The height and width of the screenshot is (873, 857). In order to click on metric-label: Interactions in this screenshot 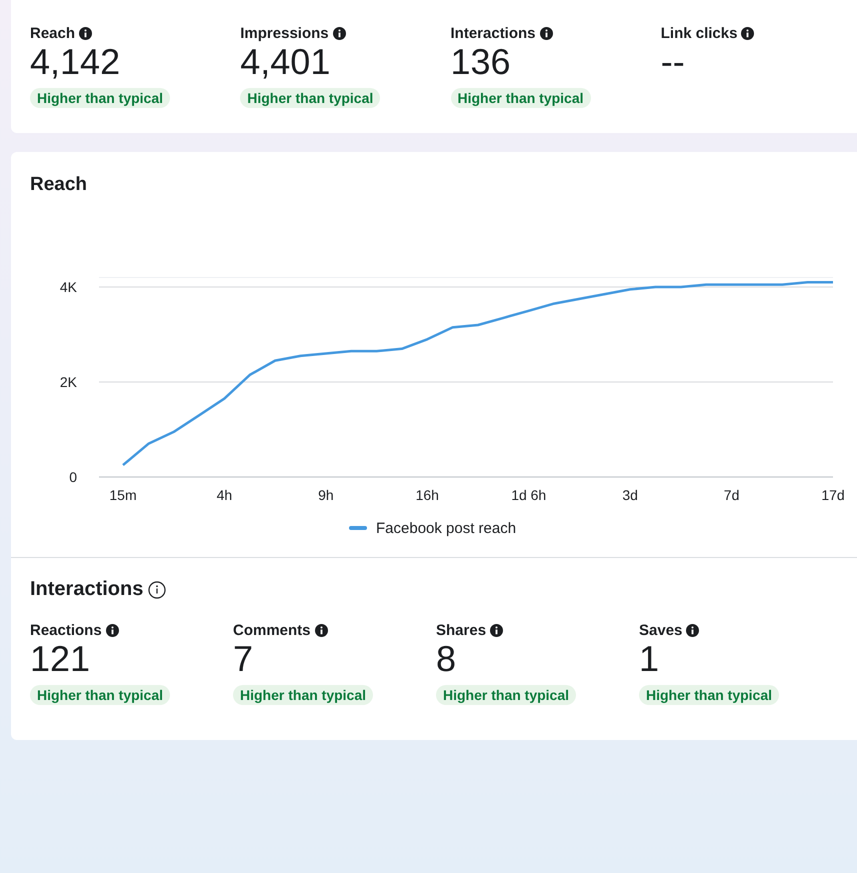, I will do `click(493, 33)`.